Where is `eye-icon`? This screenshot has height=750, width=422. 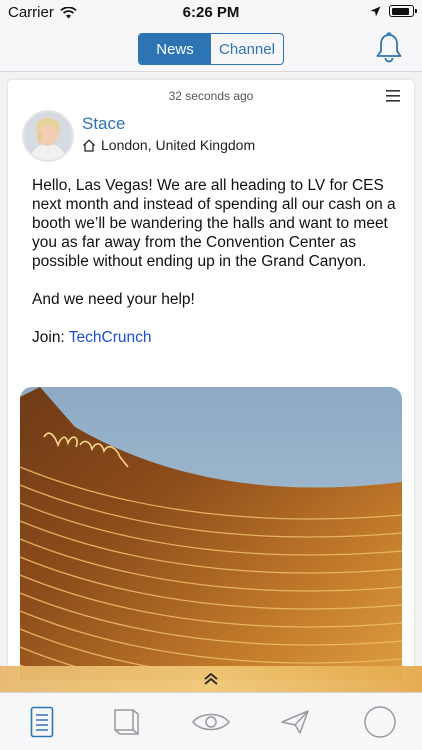
eye-icon is located at coordinates (211, 721).